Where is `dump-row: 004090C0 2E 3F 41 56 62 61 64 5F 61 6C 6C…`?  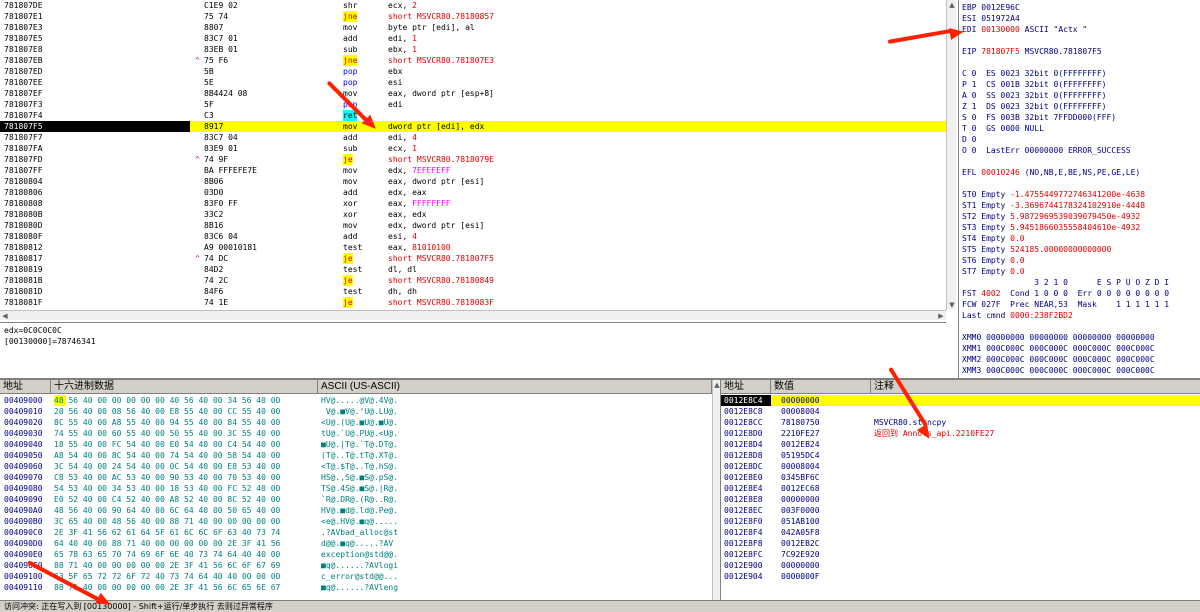 dump-row: 004090C0 2E 3F 41 56 62 61 64 5F 61 6C 6C… is located at coordinates (356, 532).